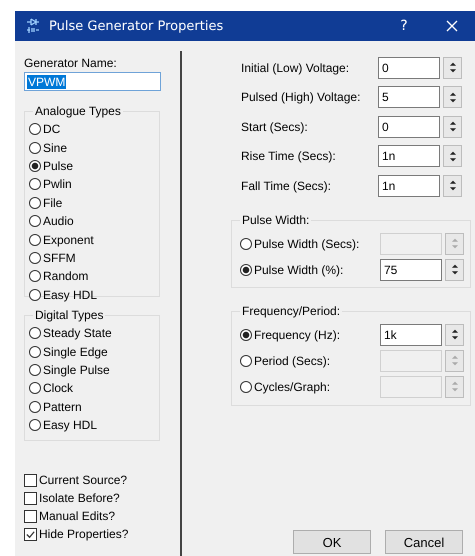  What do you see at coordinates (46, 81) in the screenshot?
I see `field-value: VPWM` at bounding box center [46, 81].